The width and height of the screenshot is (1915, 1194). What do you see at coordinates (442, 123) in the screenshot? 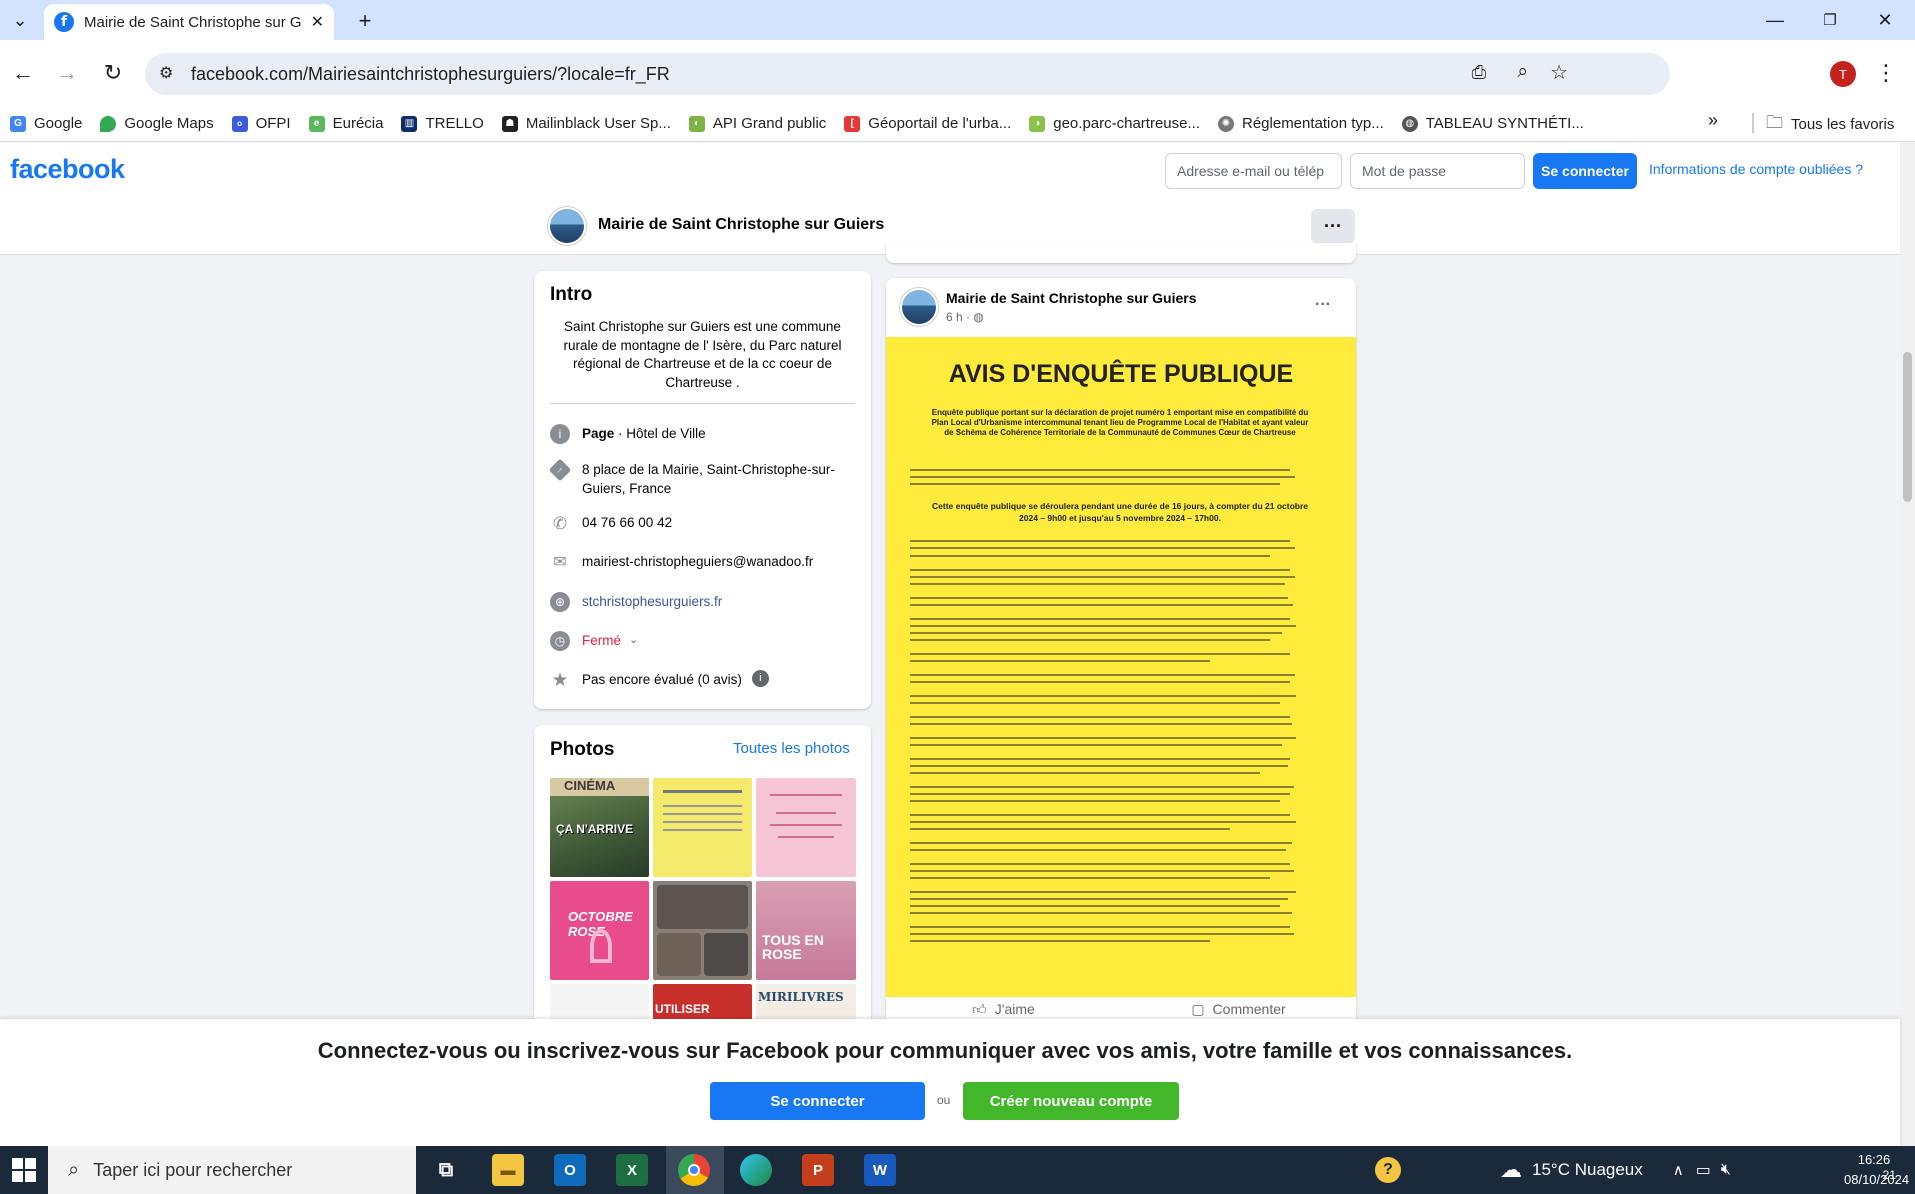
I see `bookmark-trello: ▥ TRELLO` at bounding box center [442, 123].